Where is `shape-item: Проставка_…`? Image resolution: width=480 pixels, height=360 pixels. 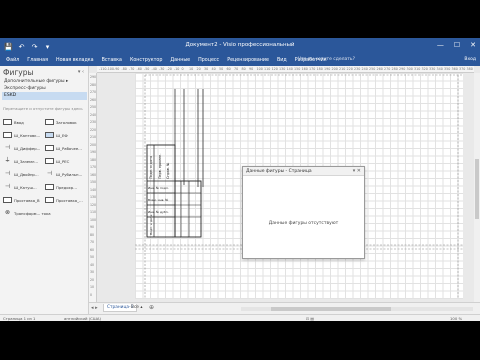 shape-item: Проставка_… is located at coordinates (64, 200).